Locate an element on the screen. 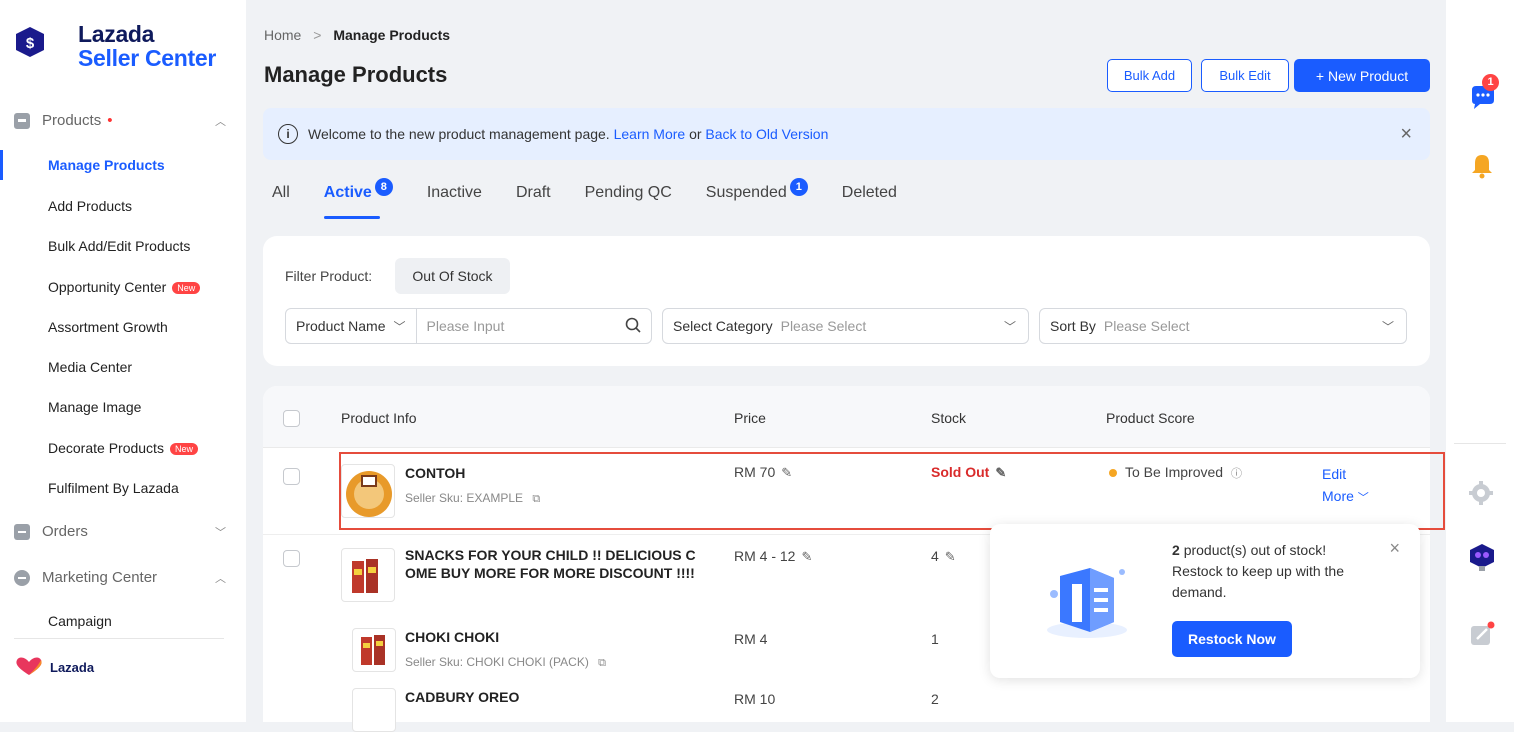  sidebar-item-media-center: Media Center is located at coordinates (90, 367).